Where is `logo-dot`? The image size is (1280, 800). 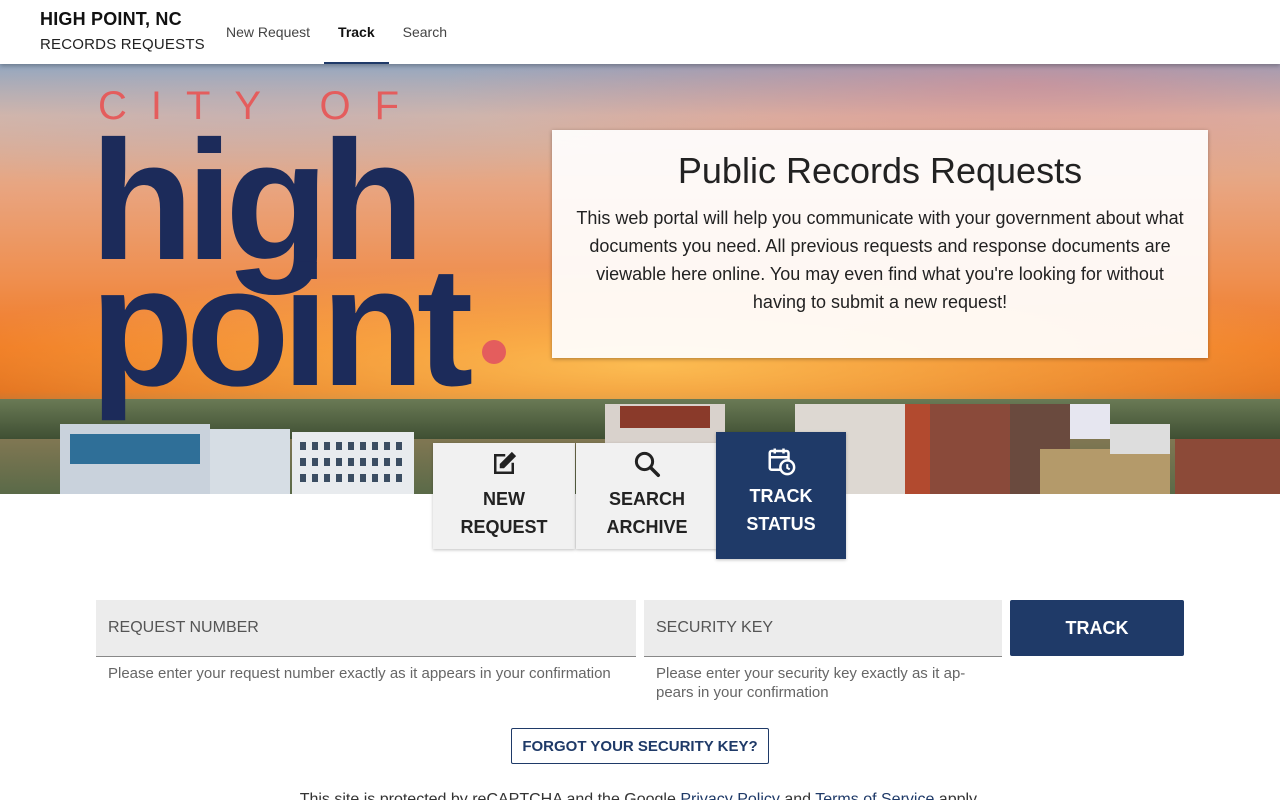
logo-dot is located at coordinates (494, 352).